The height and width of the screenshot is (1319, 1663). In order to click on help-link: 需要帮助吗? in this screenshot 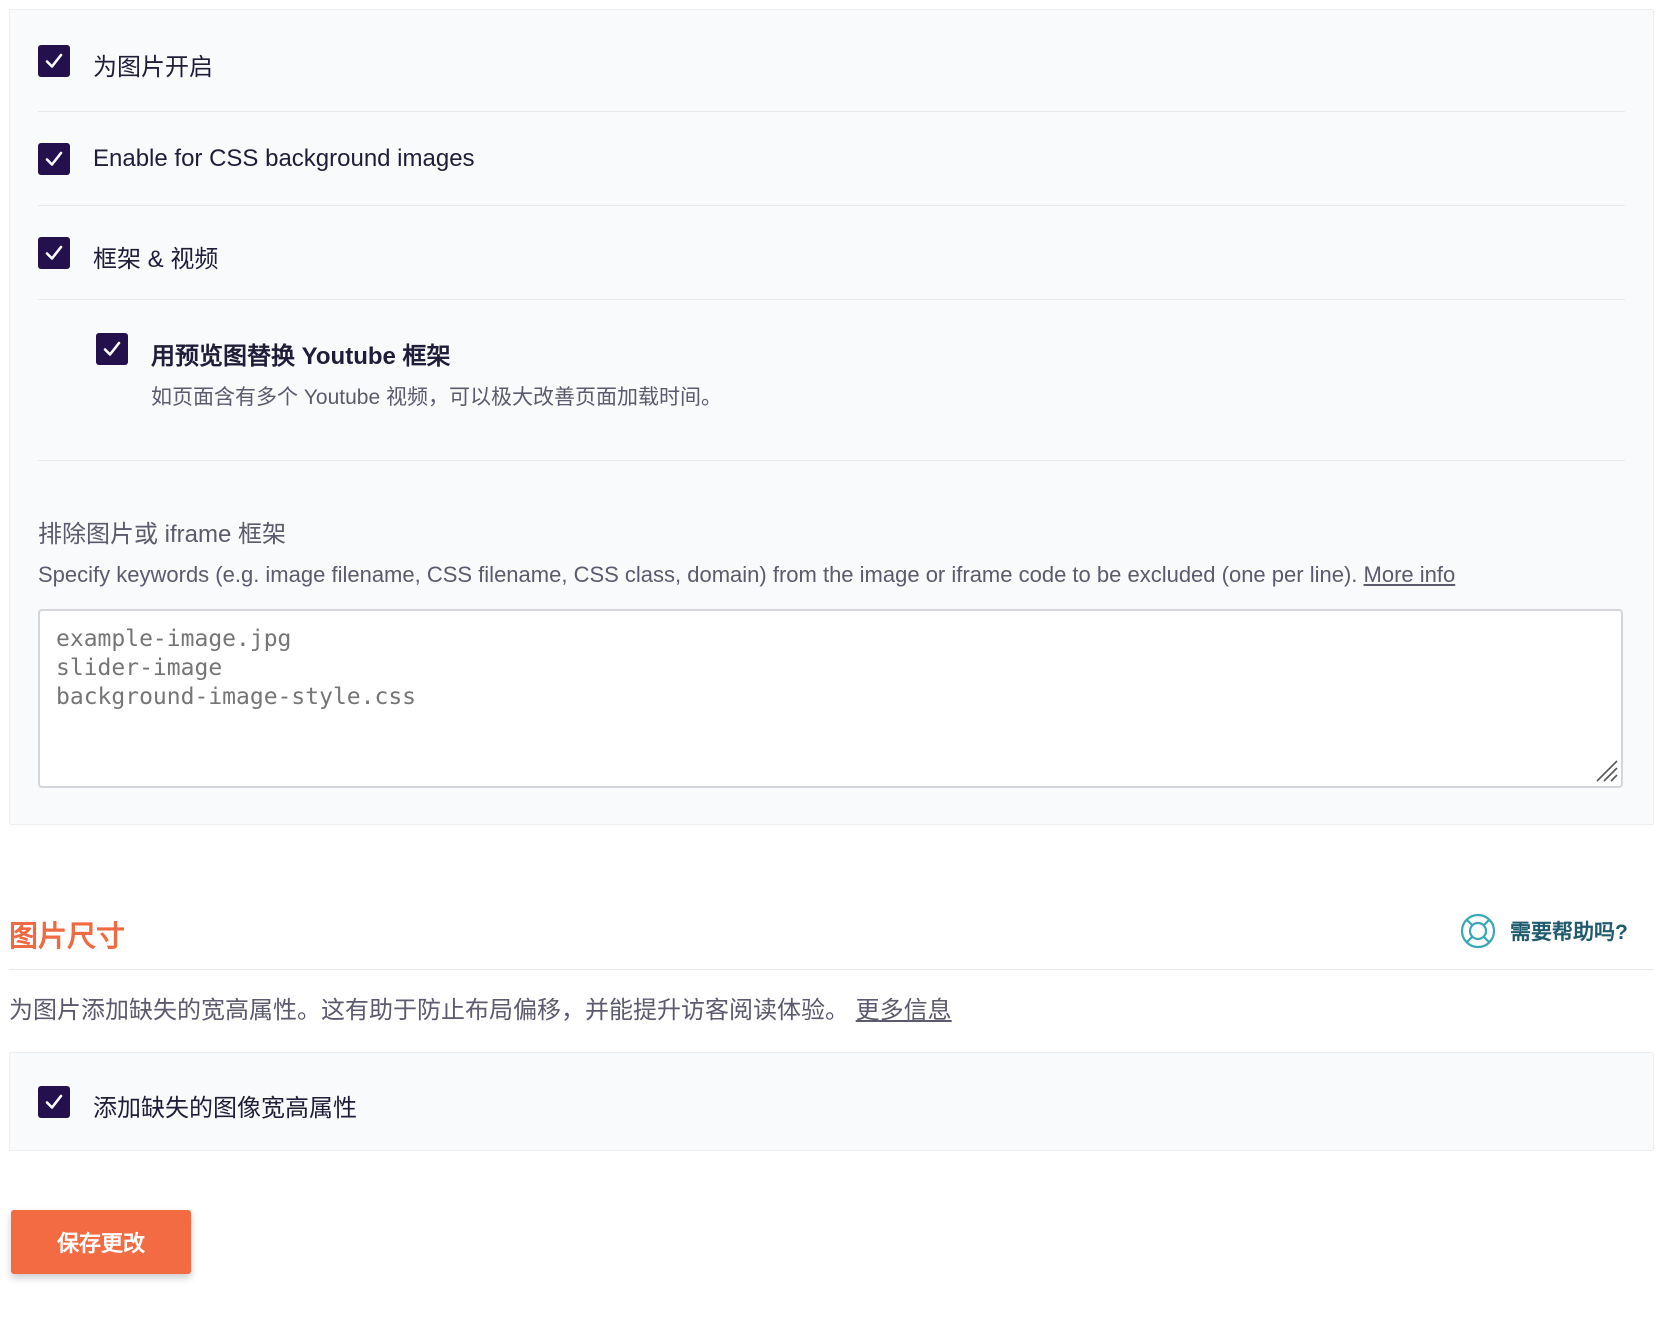, I will do `click(1544, 931)`.